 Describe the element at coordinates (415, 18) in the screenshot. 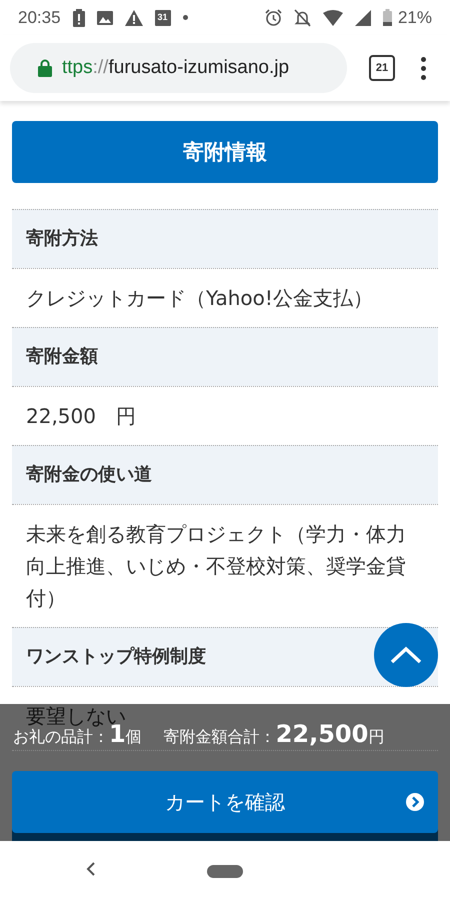

I see `battery-percentage: 21%` at that location.